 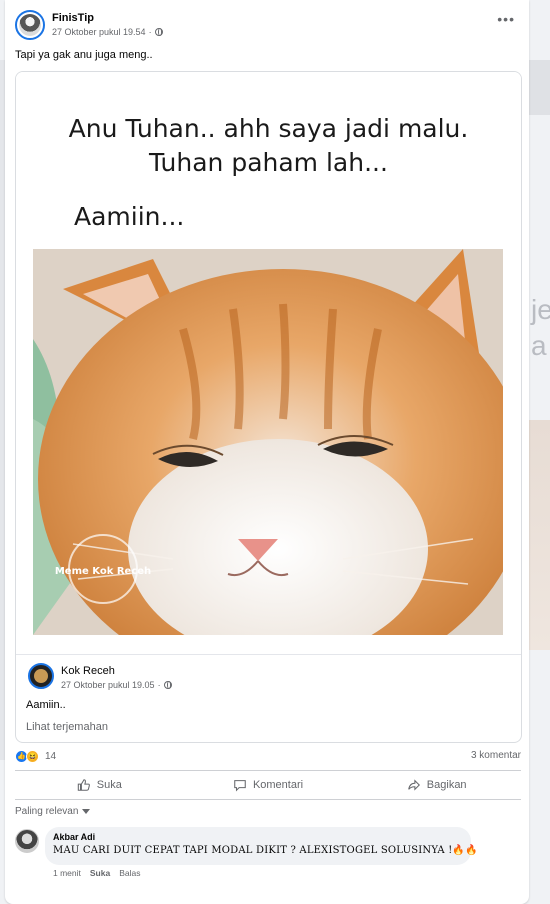 I want to click on comment-icon, so click(x=240, y=786).